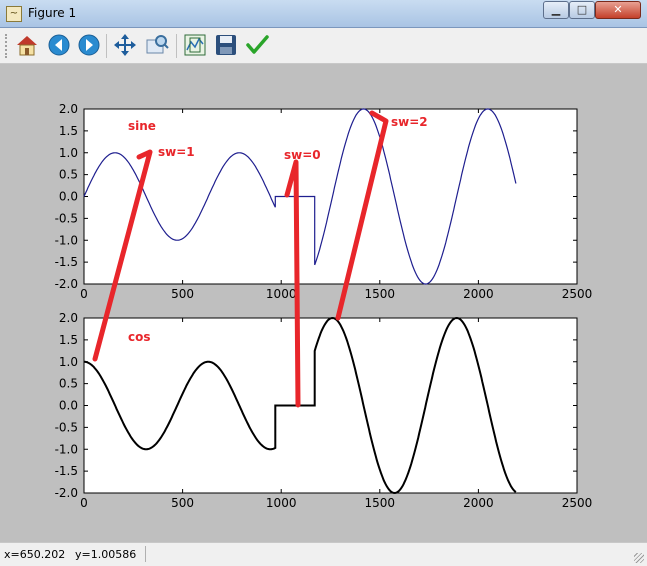 The width and height of the screenshot is (647, 566). I want to click on pan-button, so click(125, 45).